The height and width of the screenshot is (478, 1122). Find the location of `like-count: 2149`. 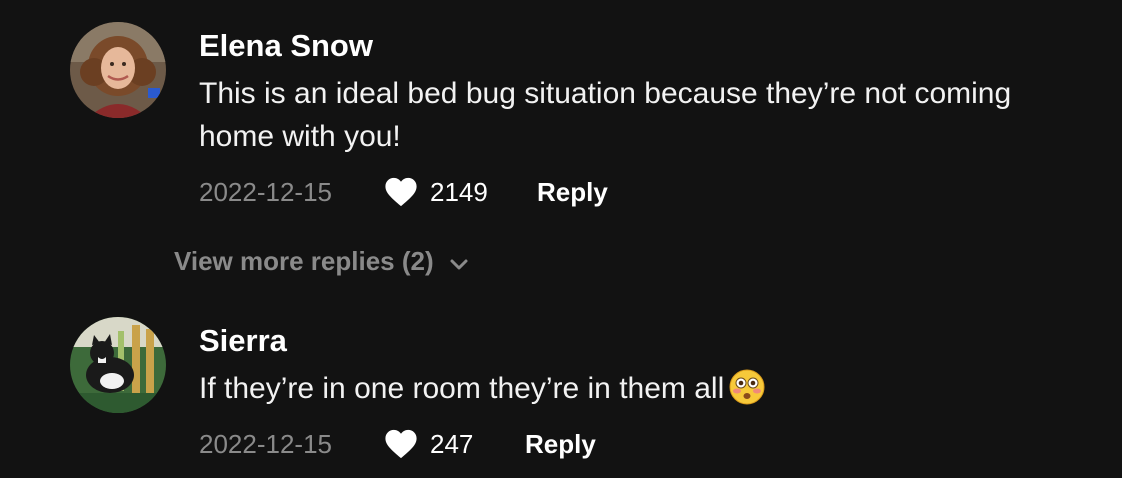

like-count: 2149 is located at coordinates (459, 191).